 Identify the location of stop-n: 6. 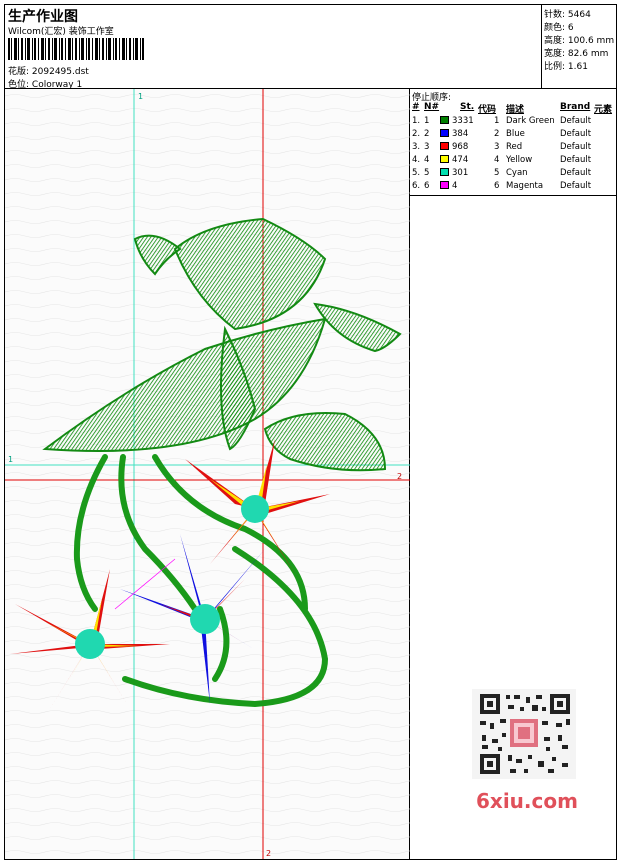
(427, 186).